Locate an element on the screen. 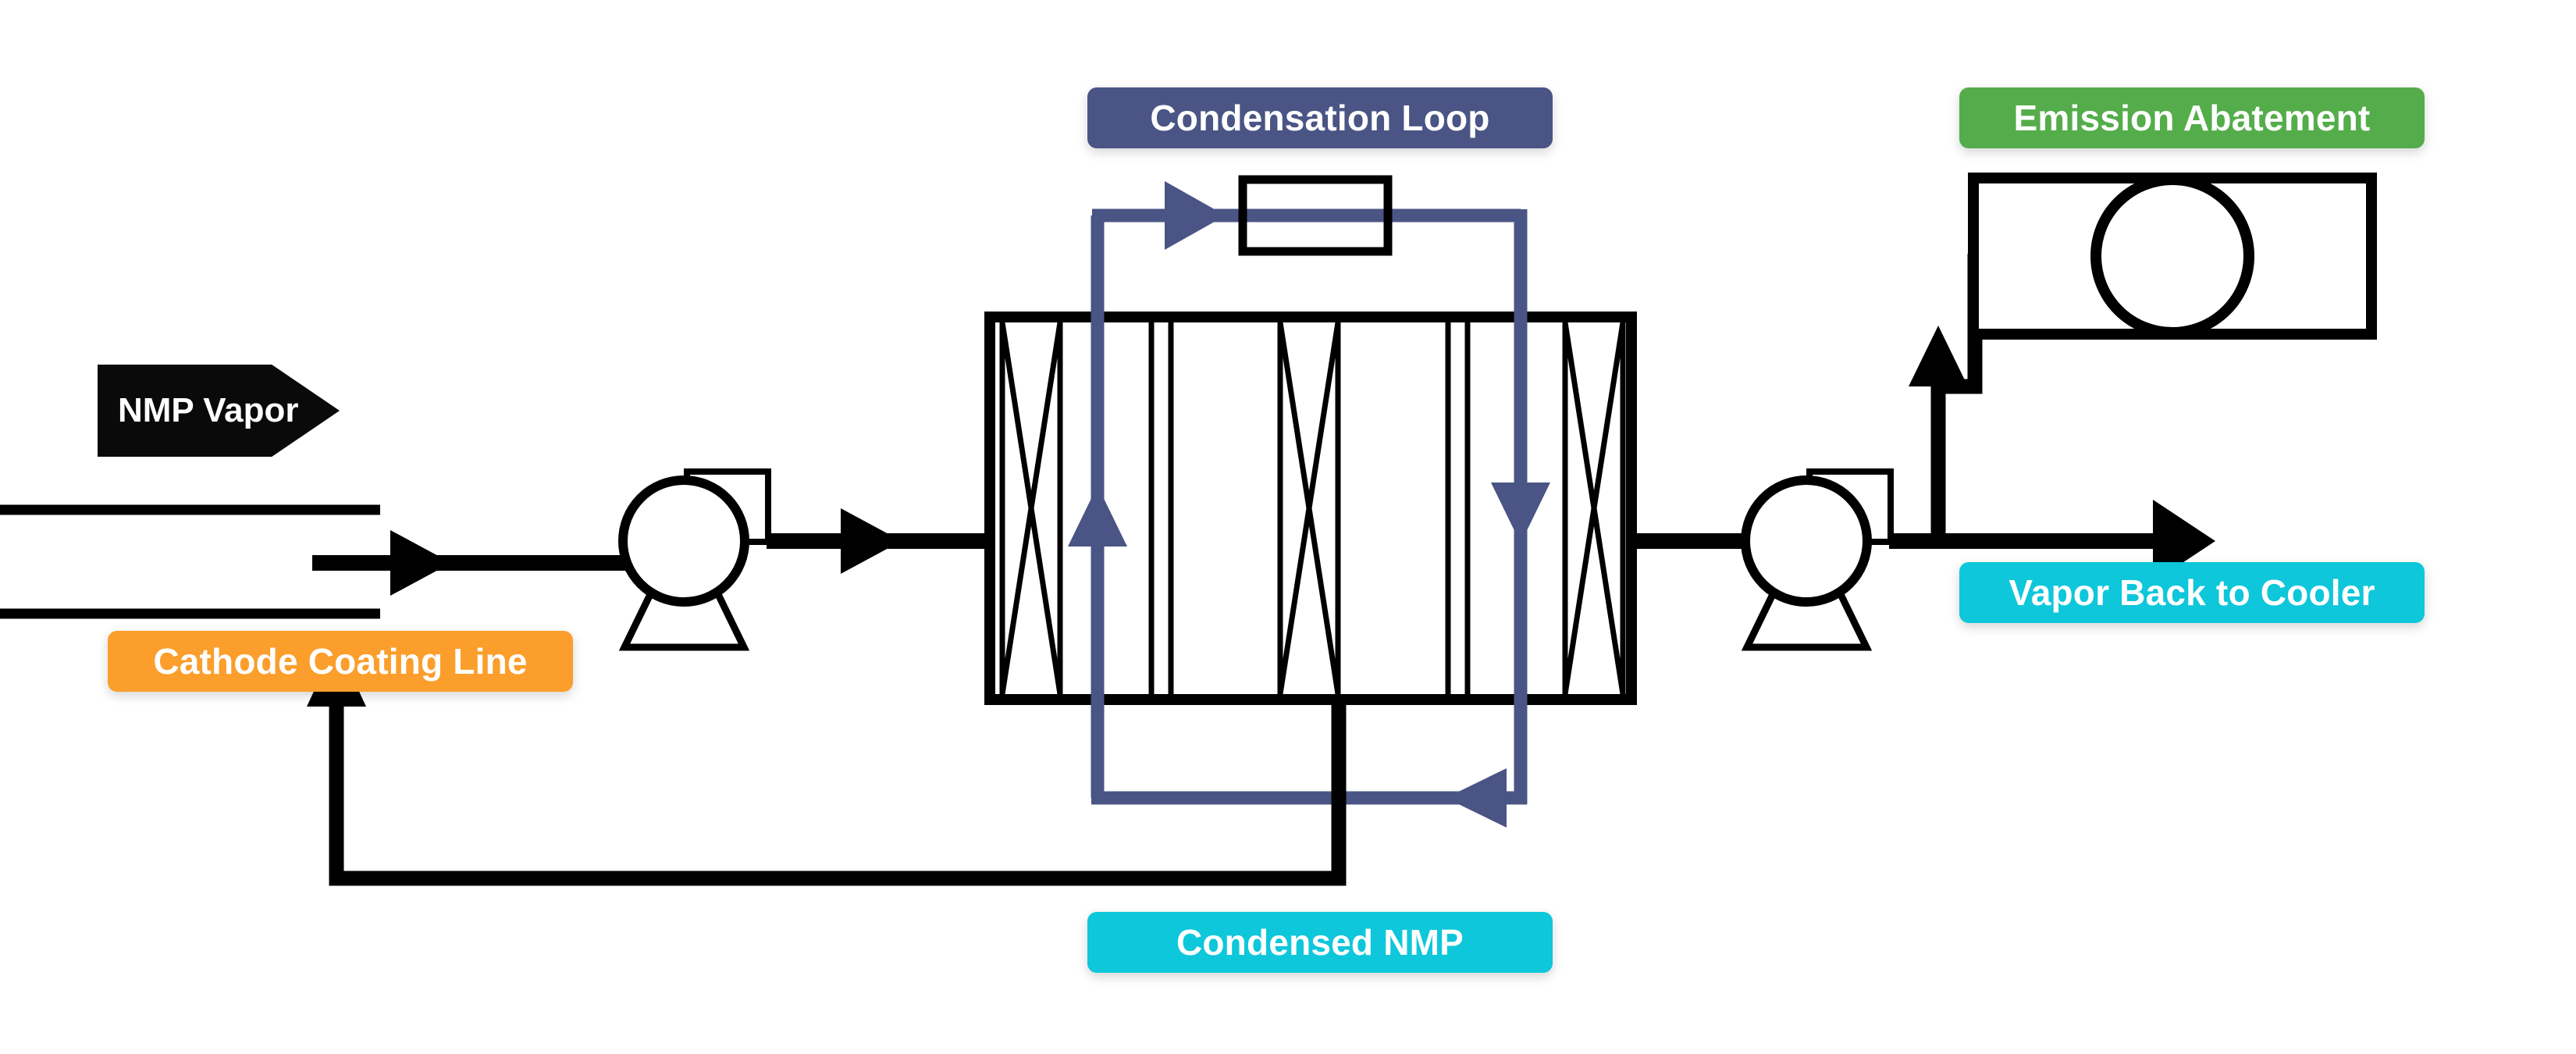  abatement-drum-icon is located at coordinates (2172, 256).